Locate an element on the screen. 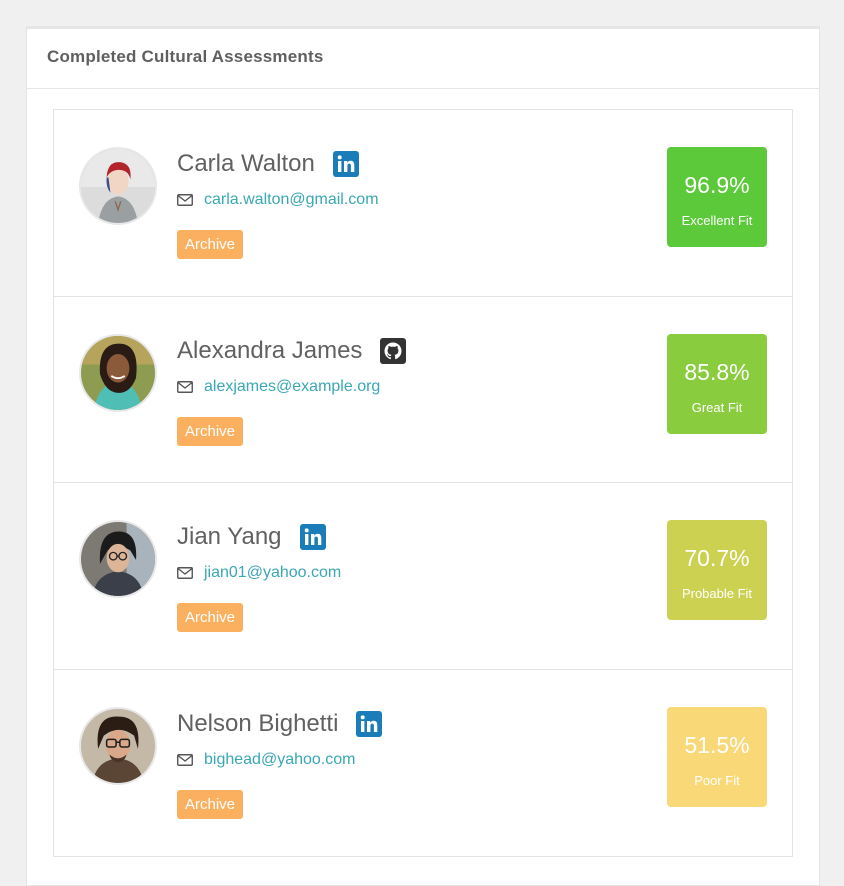 The height and width of the screenshot is (886, 844). name-line: Nelson Bighetti is located at coordinates (280, 724).